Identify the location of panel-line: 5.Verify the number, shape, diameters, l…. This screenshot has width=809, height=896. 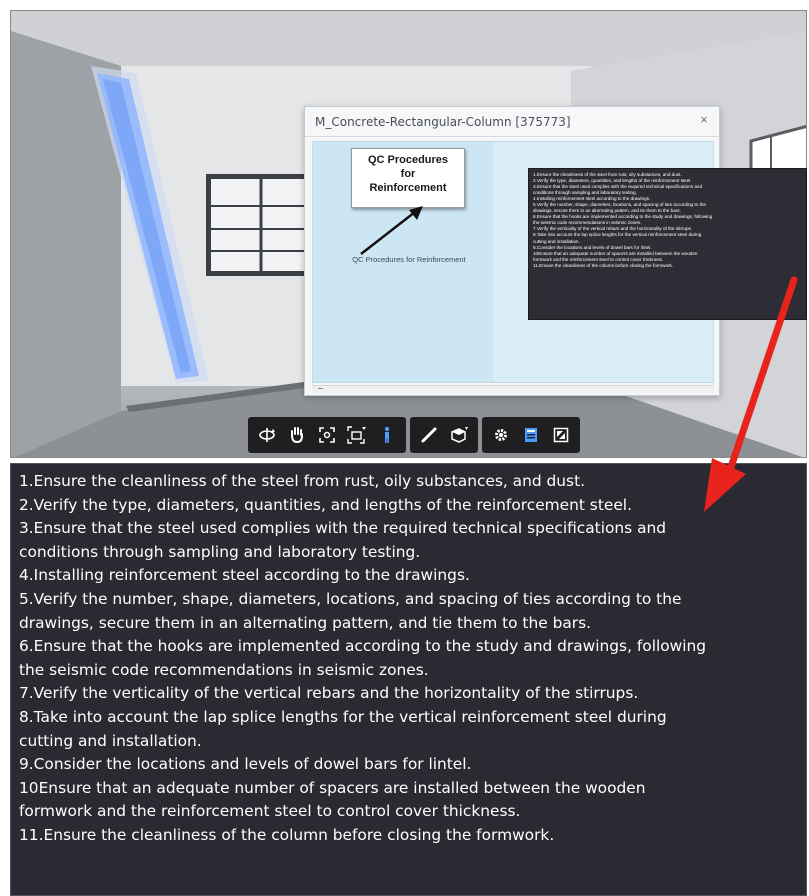
(350, 598).